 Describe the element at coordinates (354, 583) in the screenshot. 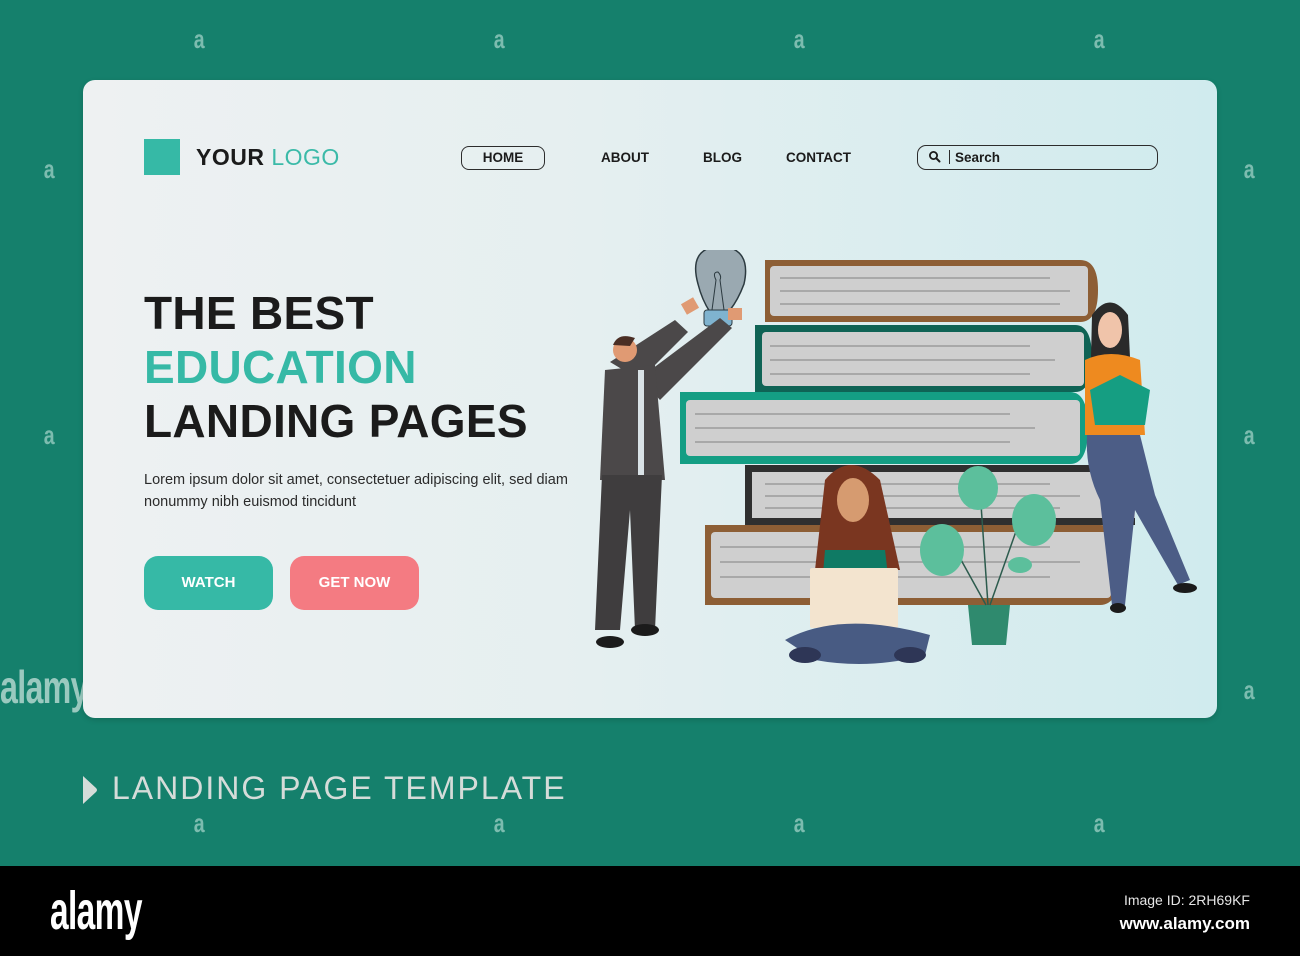

I see `get-now-button: GET NOW` at that location.